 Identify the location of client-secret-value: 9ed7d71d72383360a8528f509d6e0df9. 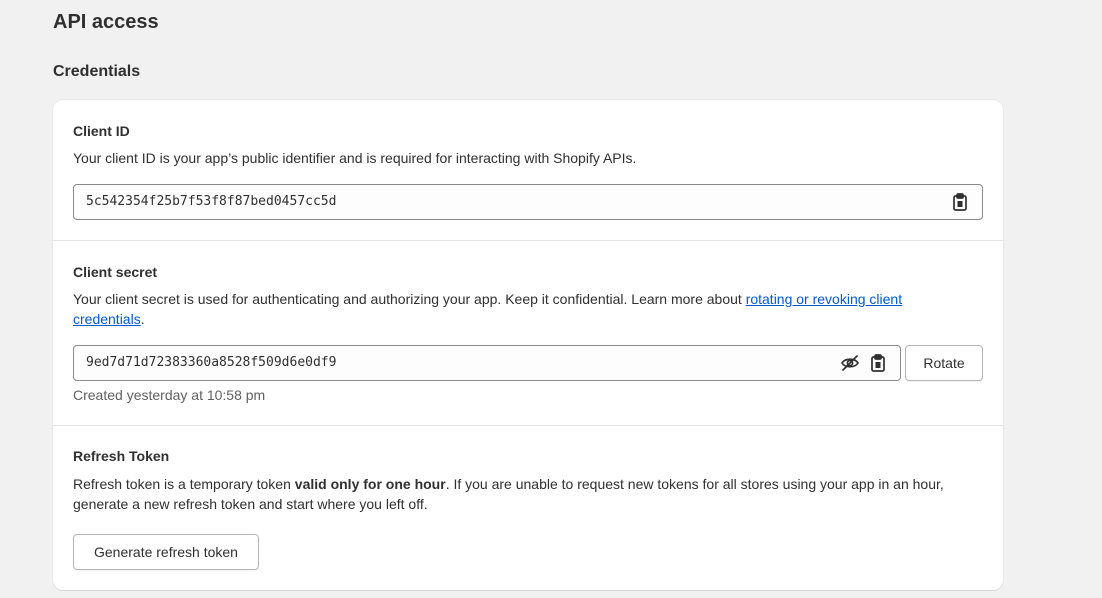
(211, 362).